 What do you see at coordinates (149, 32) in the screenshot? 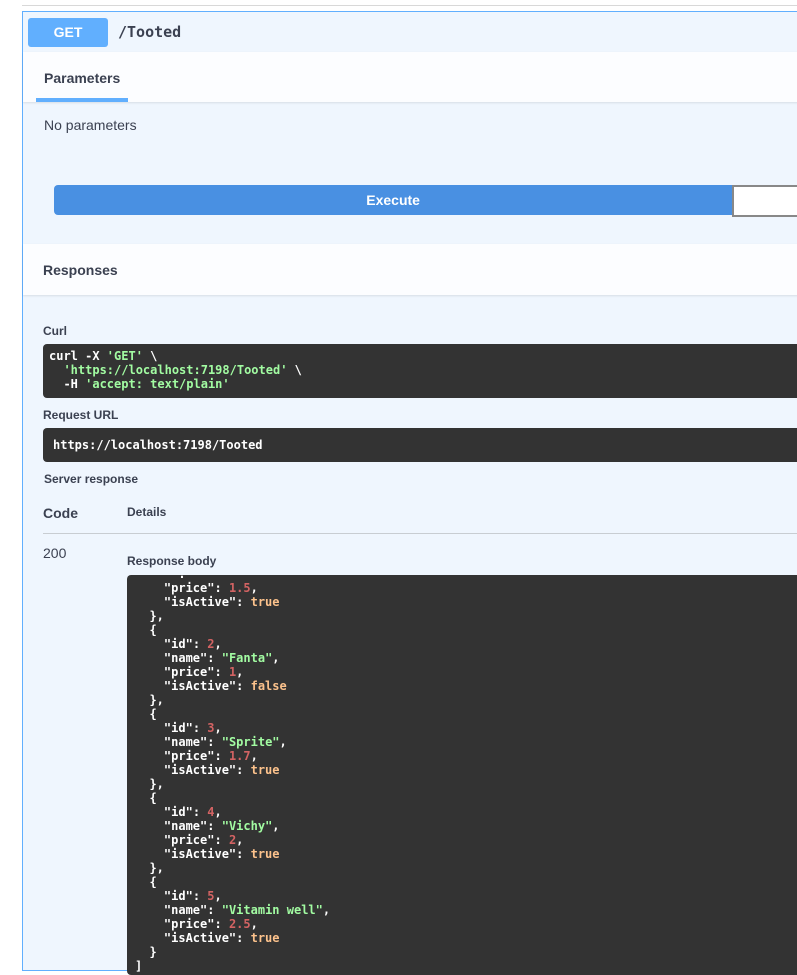
I see `endpoint-path: /Tooted` at bounding box center [149, 32].